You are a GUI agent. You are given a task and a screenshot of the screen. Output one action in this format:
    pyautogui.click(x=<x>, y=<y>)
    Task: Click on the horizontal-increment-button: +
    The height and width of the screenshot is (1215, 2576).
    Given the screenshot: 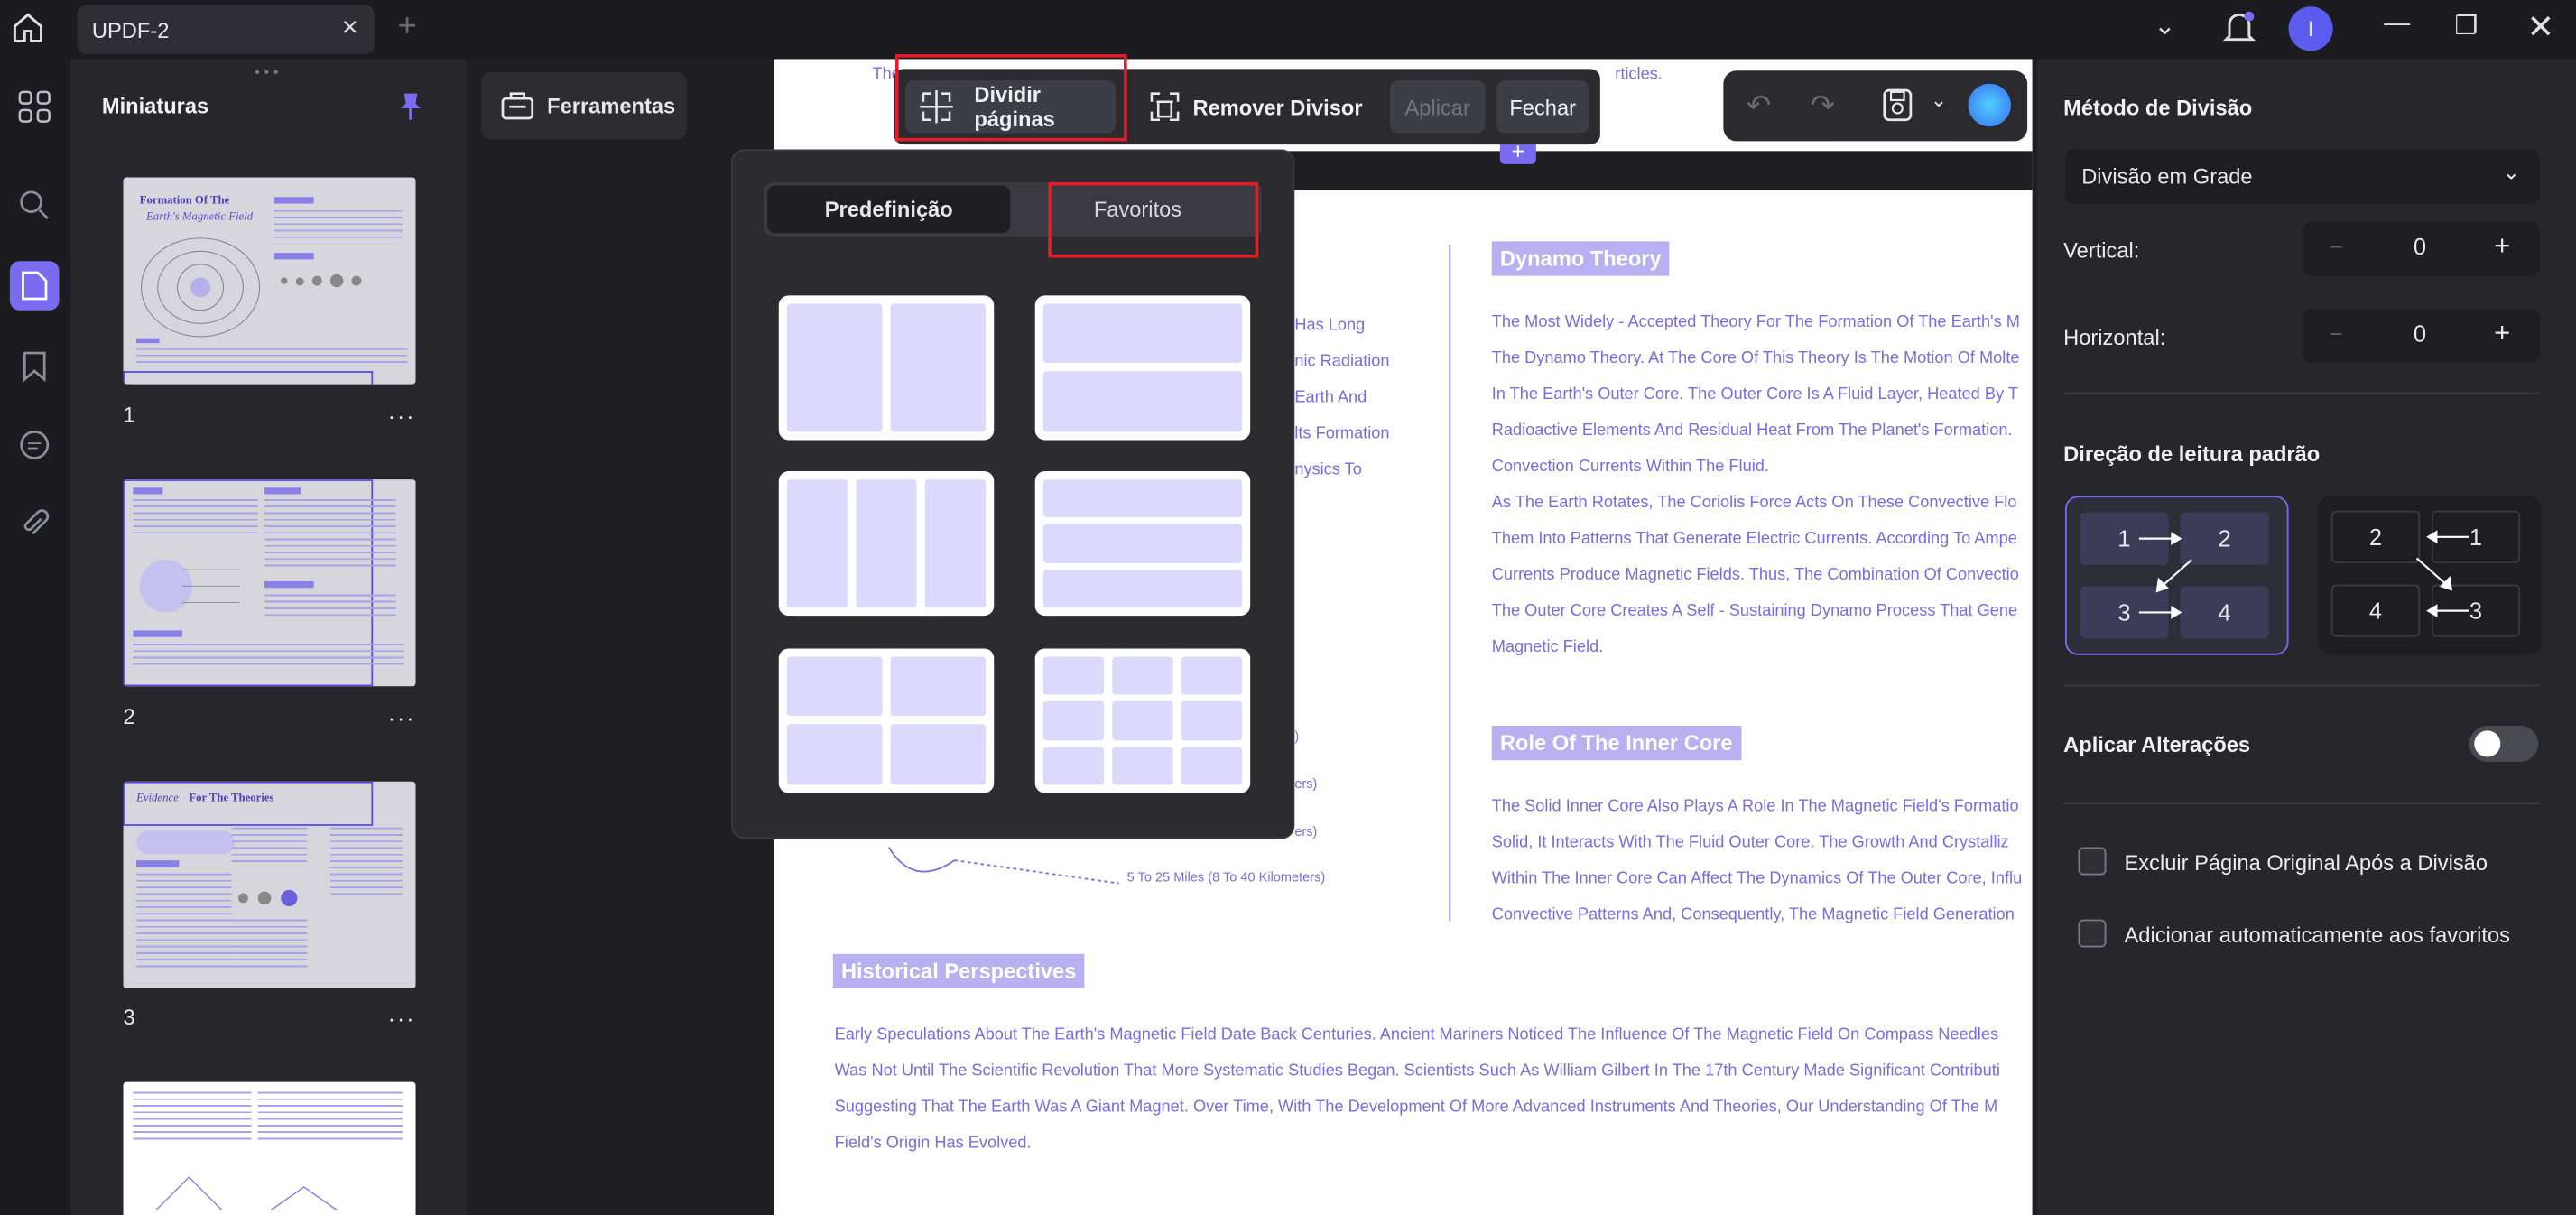 What is the action you would take?
    pyautogui.click(x=2502, y=333)
    